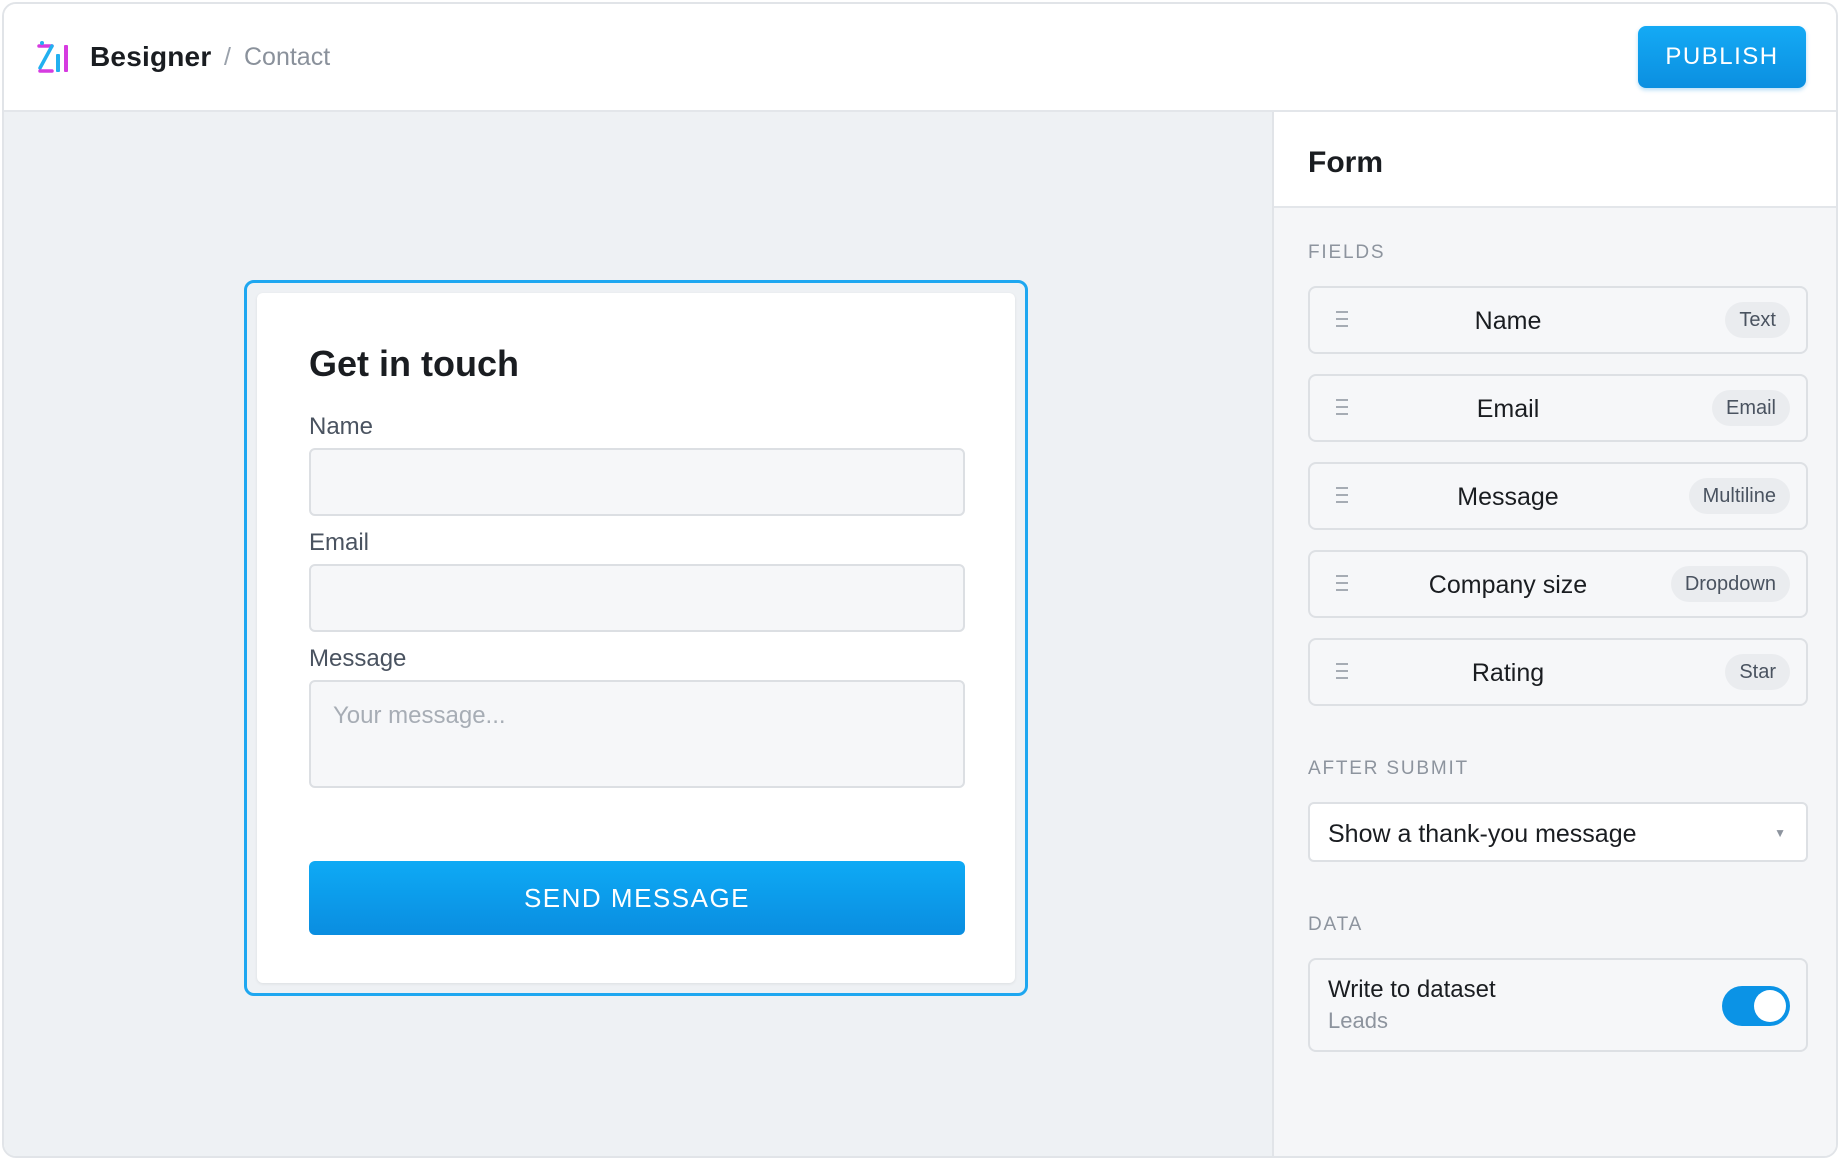 The width and height of the screenshot is (1840, 1160). I want to click on field-type-badge: Multiline, so click(1739, 496).